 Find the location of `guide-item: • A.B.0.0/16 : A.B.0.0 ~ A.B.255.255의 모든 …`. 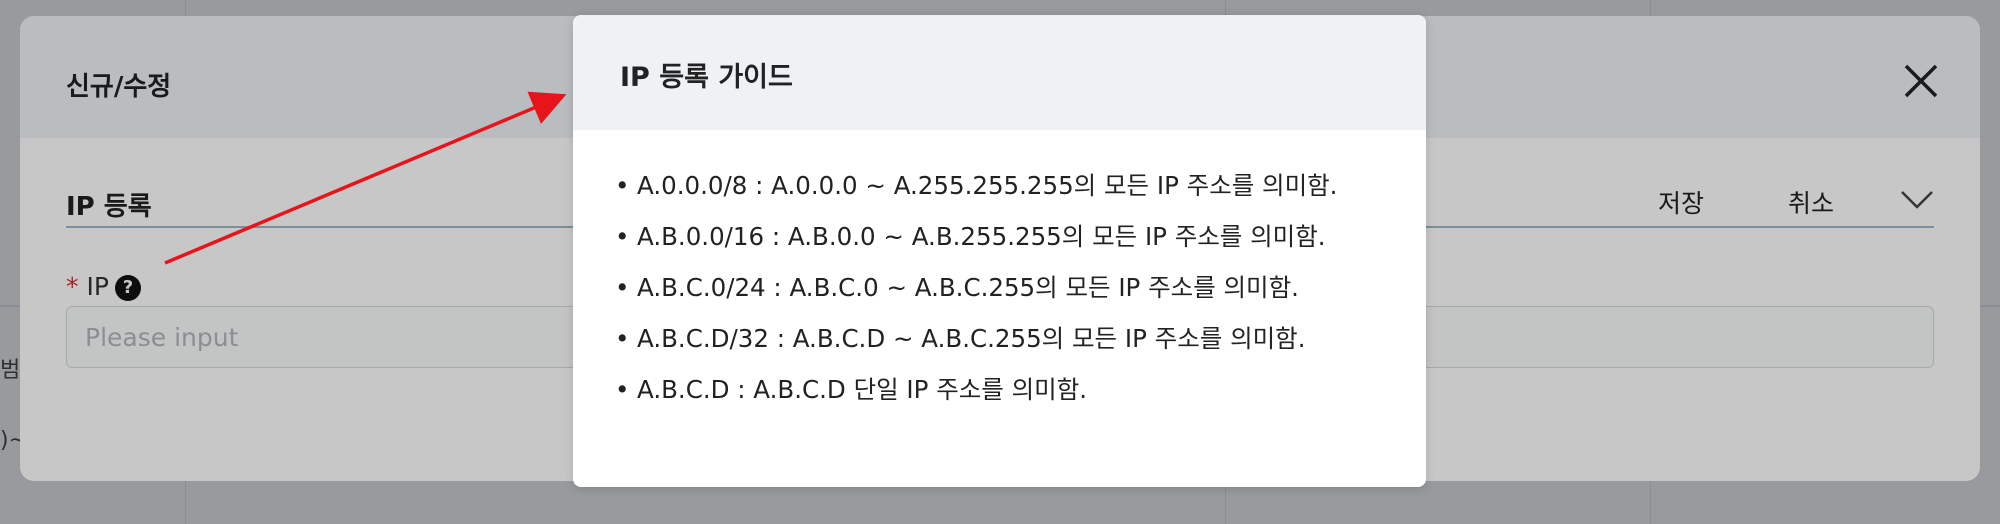

guide-item: • A.B.0.0/16 : A.B.0.0 ~ A.B.255.255의 모든 … is located at coordinates (970, 236).